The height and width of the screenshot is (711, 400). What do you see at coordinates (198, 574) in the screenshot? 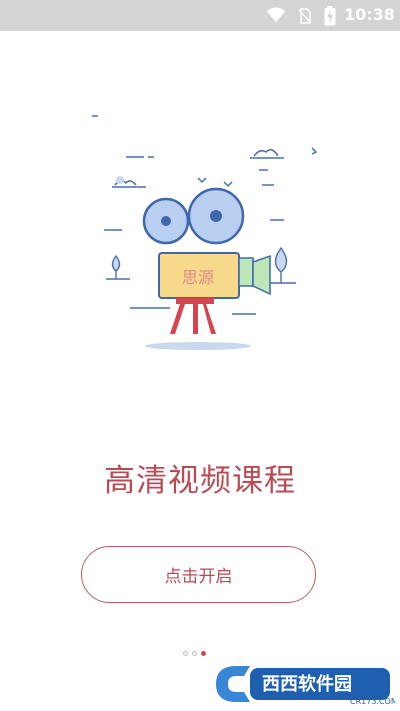
I see `start-button: 点击开启` at bounding box center [198, 574].